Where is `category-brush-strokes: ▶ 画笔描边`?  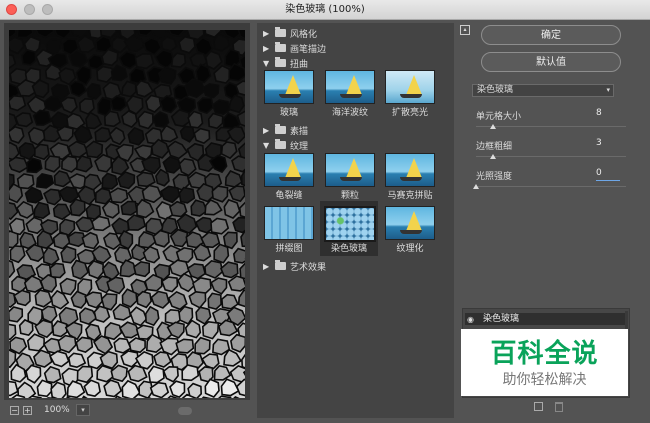
category-brush-strokes: ▶ 画笔描边 is located at coordinates (355, 48).